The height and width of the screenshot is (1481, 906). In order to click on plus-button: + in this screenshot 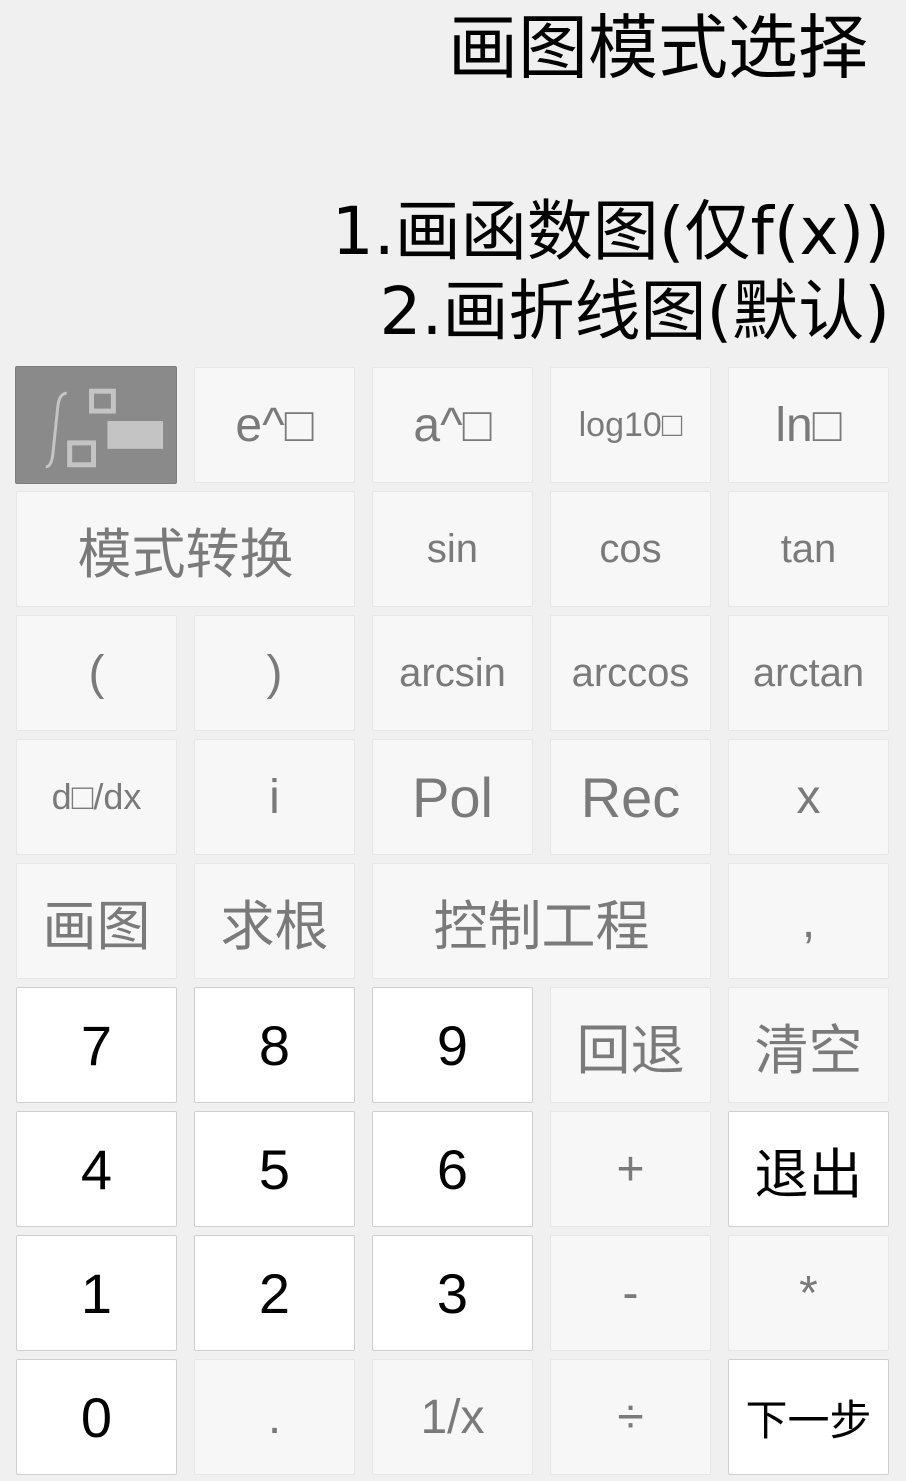, I will do `click(630, 1169)`.